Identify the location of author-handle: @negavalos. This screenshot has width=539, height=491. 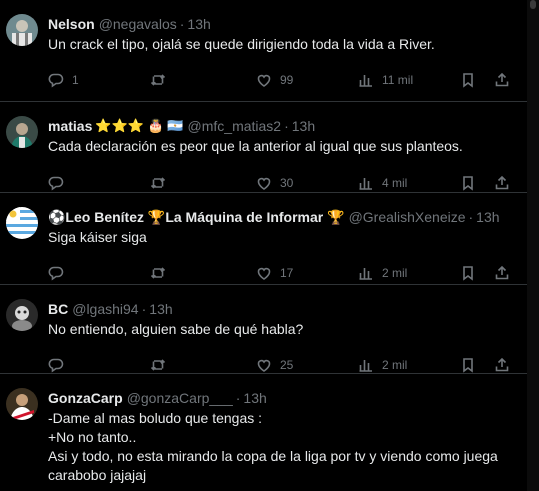
(138, 24).